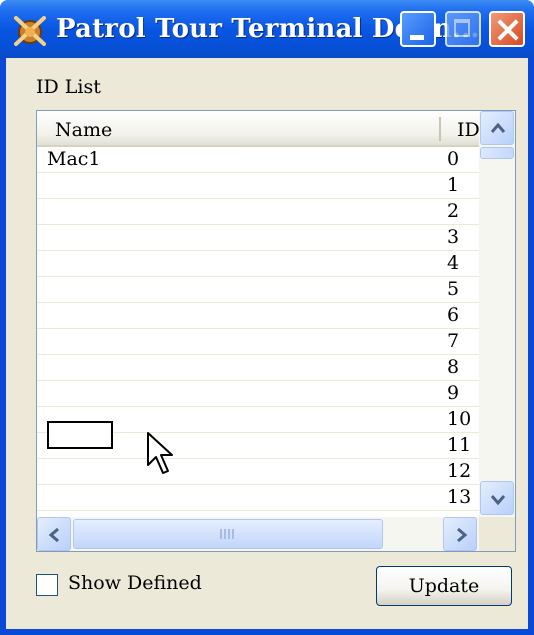 This screenshot has height=635, width=534. Describe the element at coordinates (453, 341) in the screenshot. I see `row-id: 7` at that location.